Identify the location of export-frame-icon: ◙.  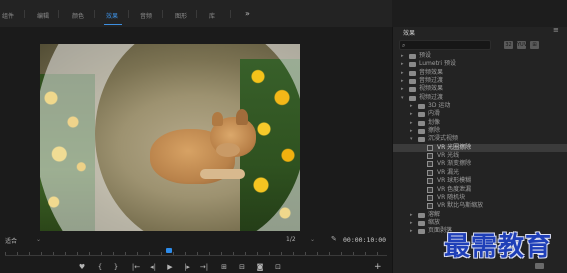
(260, 267).